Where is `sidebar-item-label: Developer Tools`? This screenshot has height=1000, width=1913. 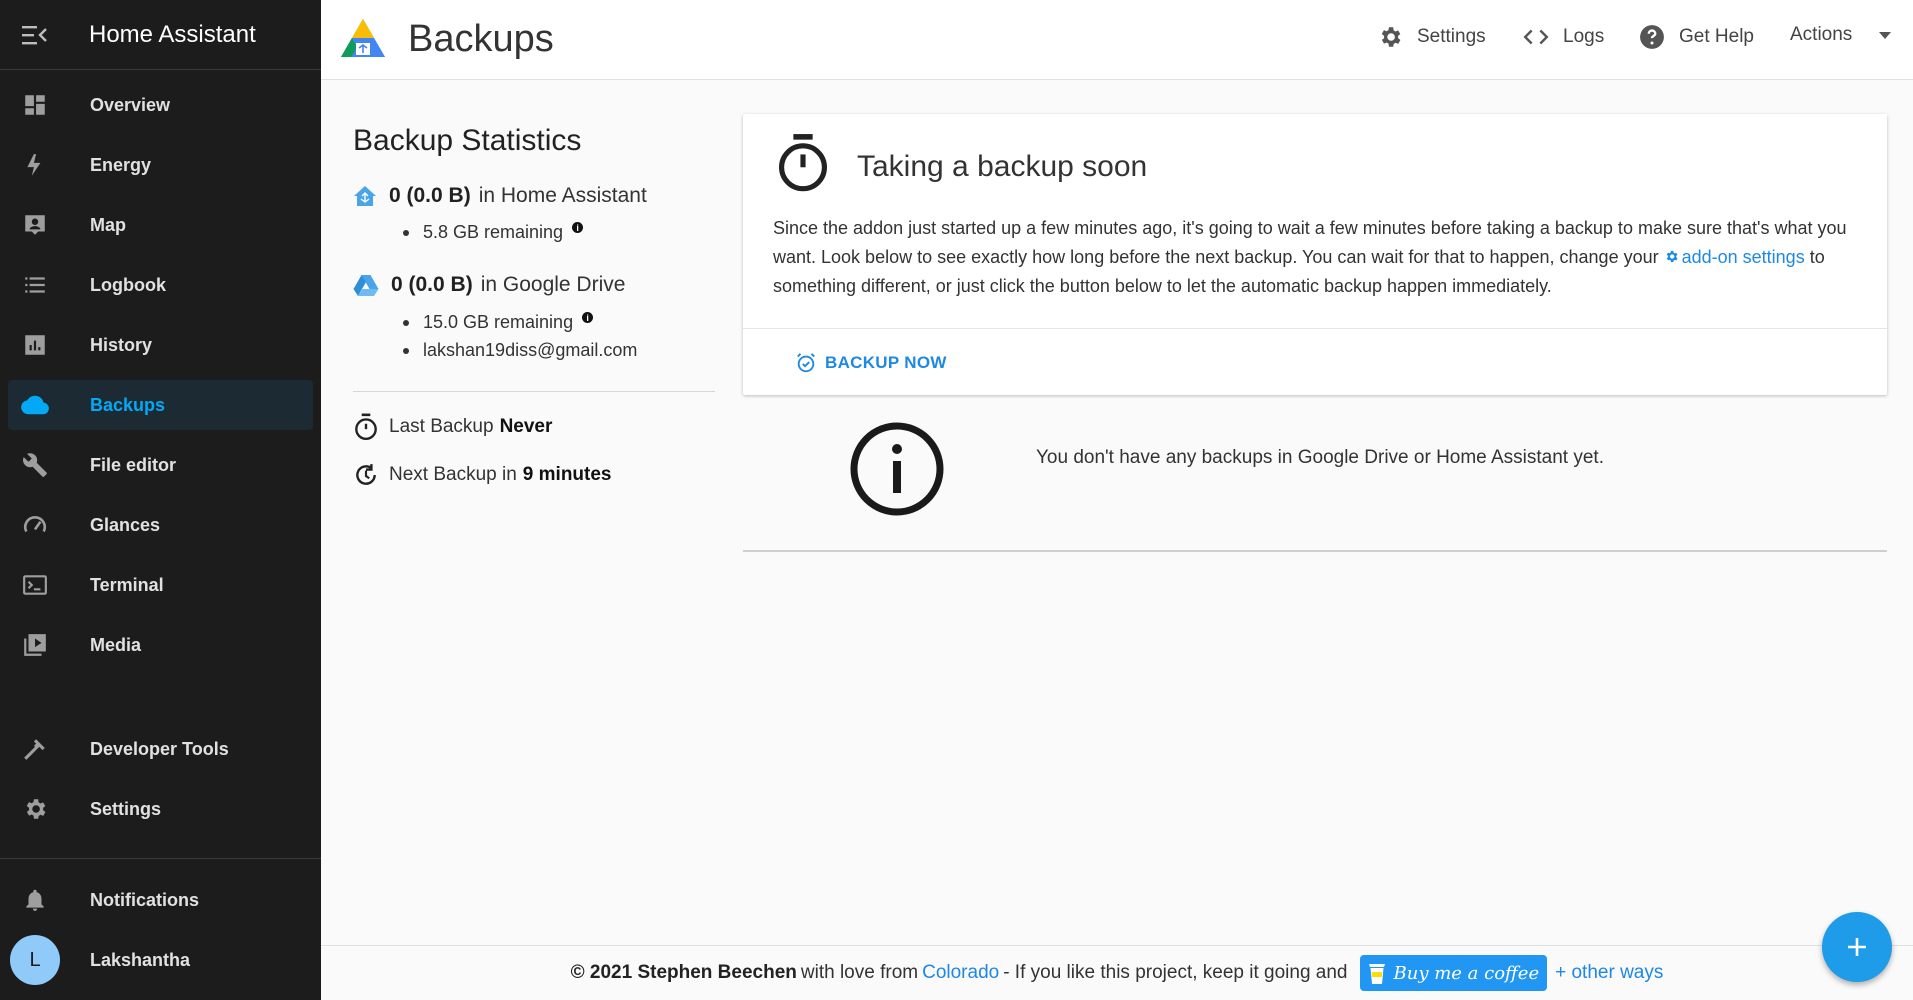 sidebar-item-label: Developer Tools is located at coordinates (159, 748).